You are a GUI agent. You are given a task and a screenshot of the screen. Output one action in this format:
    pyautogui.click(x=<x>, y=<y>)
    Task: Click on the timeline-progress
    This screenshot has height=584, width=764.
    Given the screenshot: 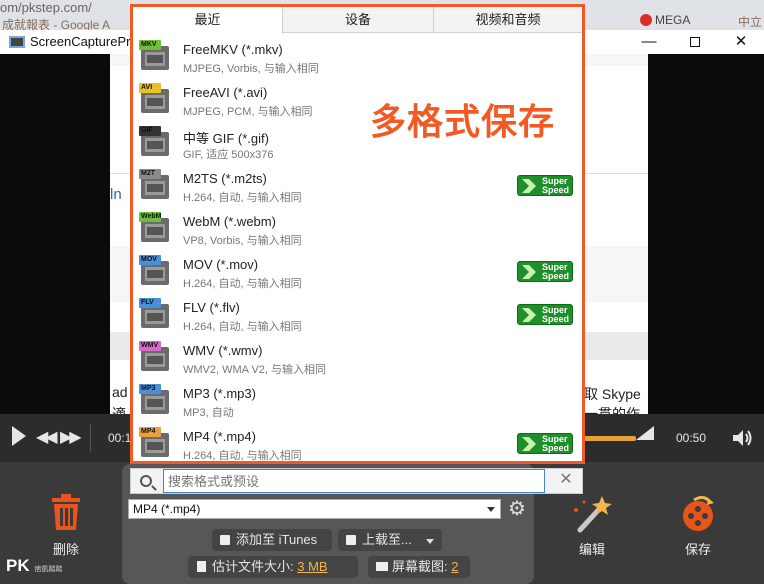 What is the action you would take?
    pyautogui.click(x=610, y=438)
    